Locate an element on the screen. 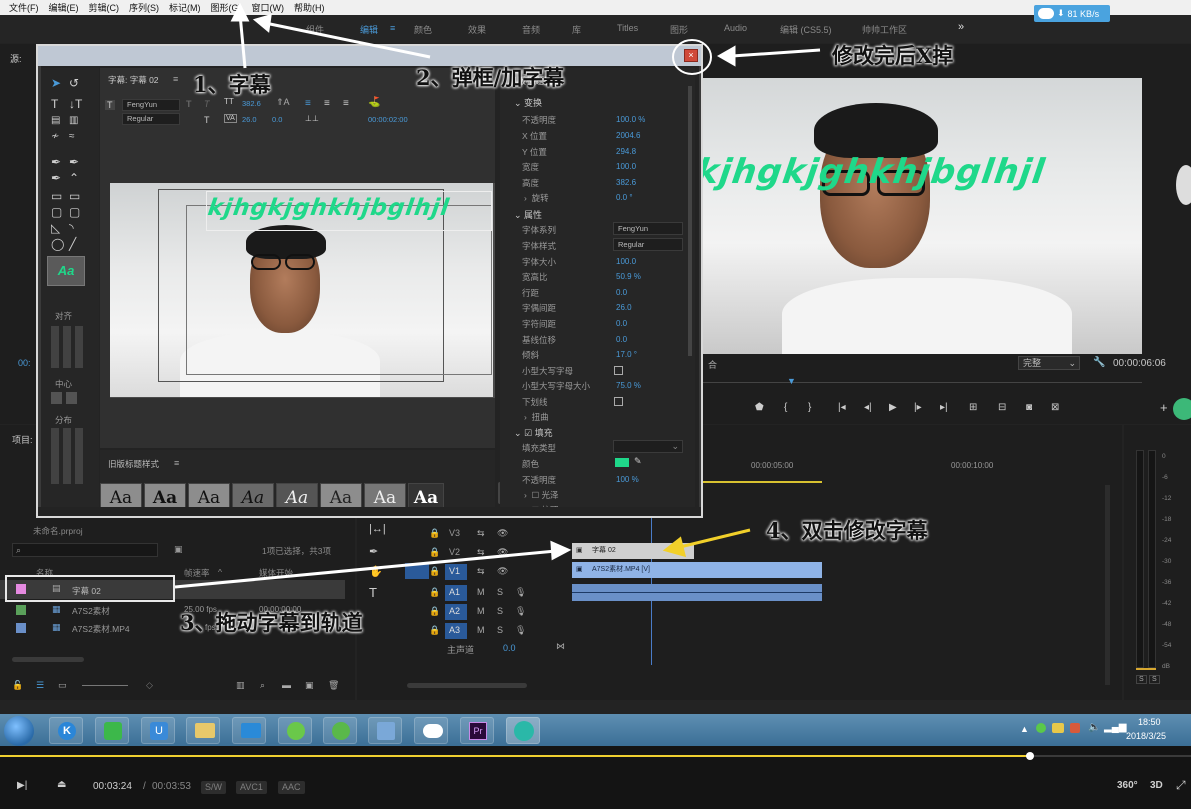  prop-value: 26.0 is located at coordinates (624, 307).